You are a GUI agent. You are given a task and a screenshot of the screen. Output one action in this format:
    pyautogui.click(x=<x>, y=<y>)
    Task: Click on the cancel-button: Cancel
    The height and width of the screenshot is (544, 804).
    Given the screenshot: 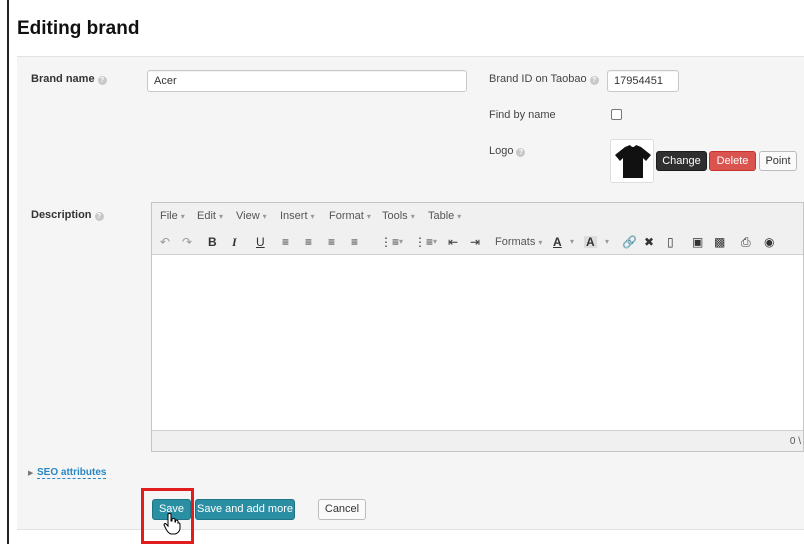 What is the action you would take?
    pyautogui.click(x=342, y=509)
    